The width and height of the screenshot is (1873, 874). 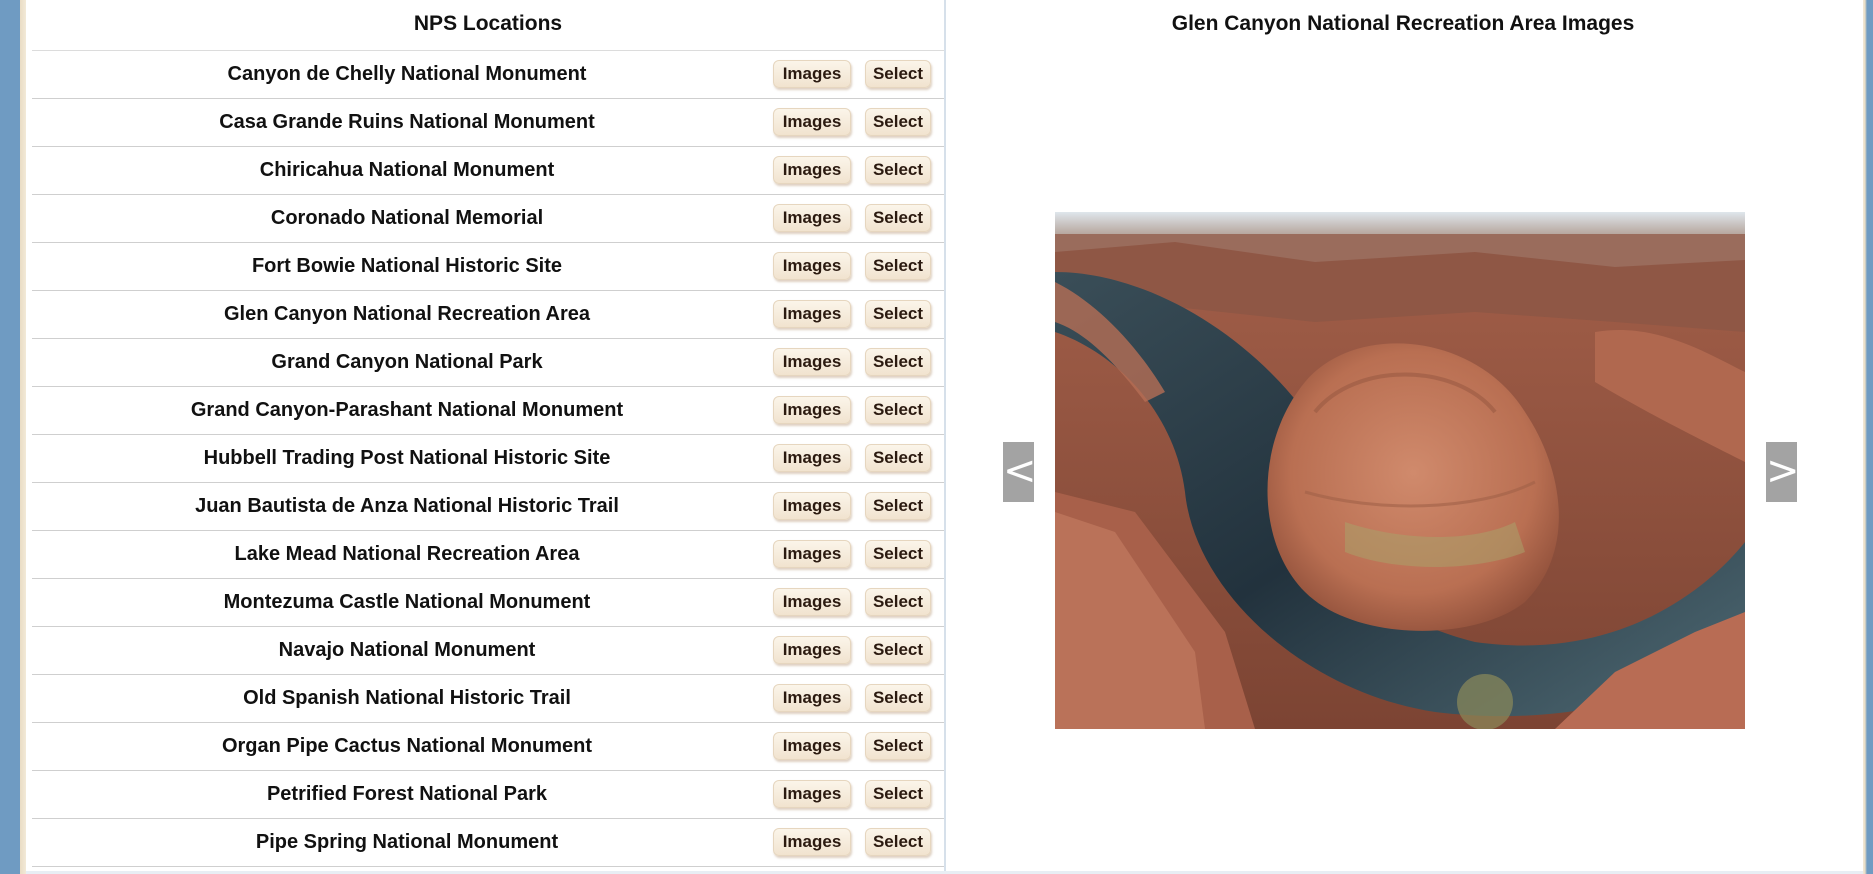 I want to click on location-name: Navajo National Monument, so click(x=407, y=650).